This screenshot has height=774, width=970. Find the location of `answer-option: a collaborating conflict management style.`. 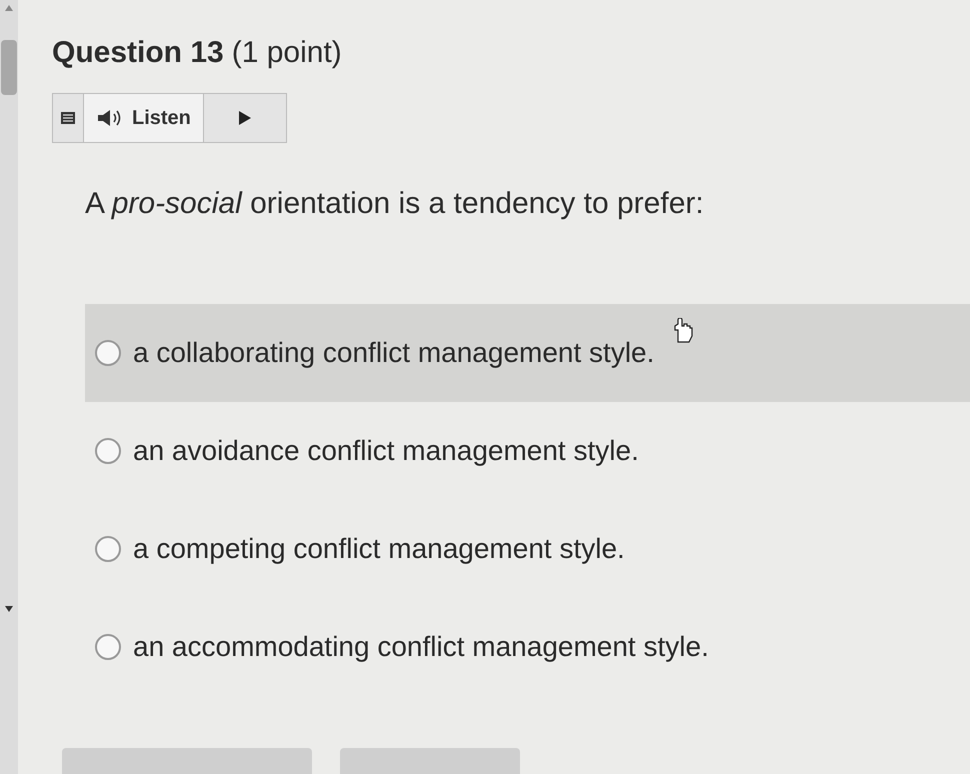

answer-option: a collaborating conflict management style. is located at coordinates (527, 353).